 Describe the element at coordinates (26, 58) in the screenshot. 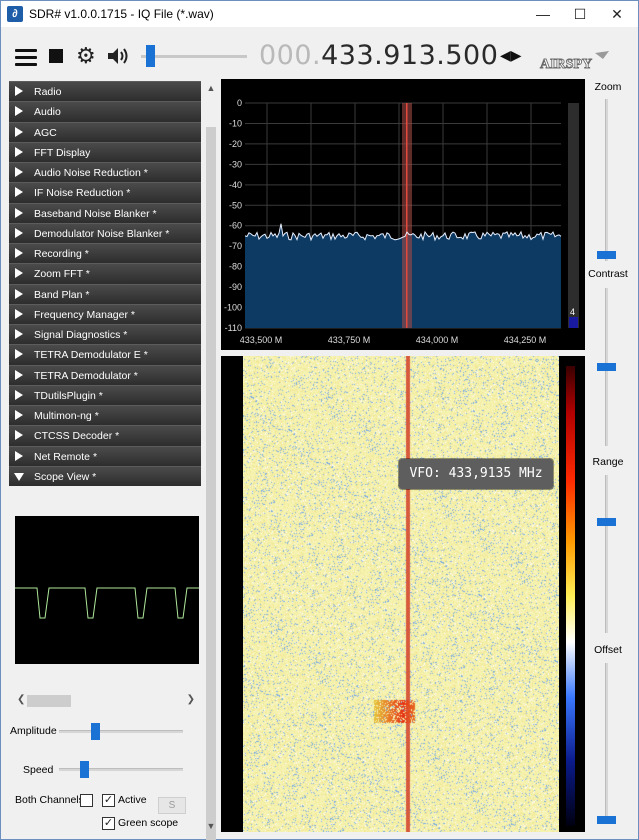

I see `hamburger-menu-icon` at that location.